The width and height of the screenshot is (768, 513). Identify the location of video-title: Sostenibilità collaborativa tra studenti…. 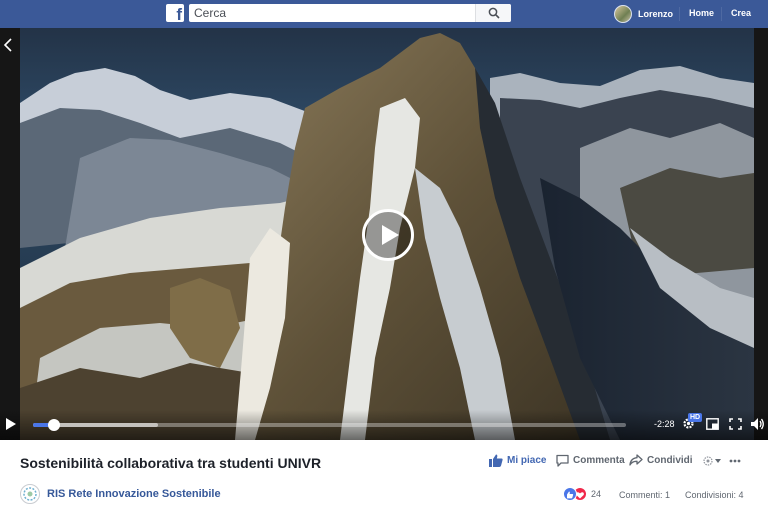
(171, 463).